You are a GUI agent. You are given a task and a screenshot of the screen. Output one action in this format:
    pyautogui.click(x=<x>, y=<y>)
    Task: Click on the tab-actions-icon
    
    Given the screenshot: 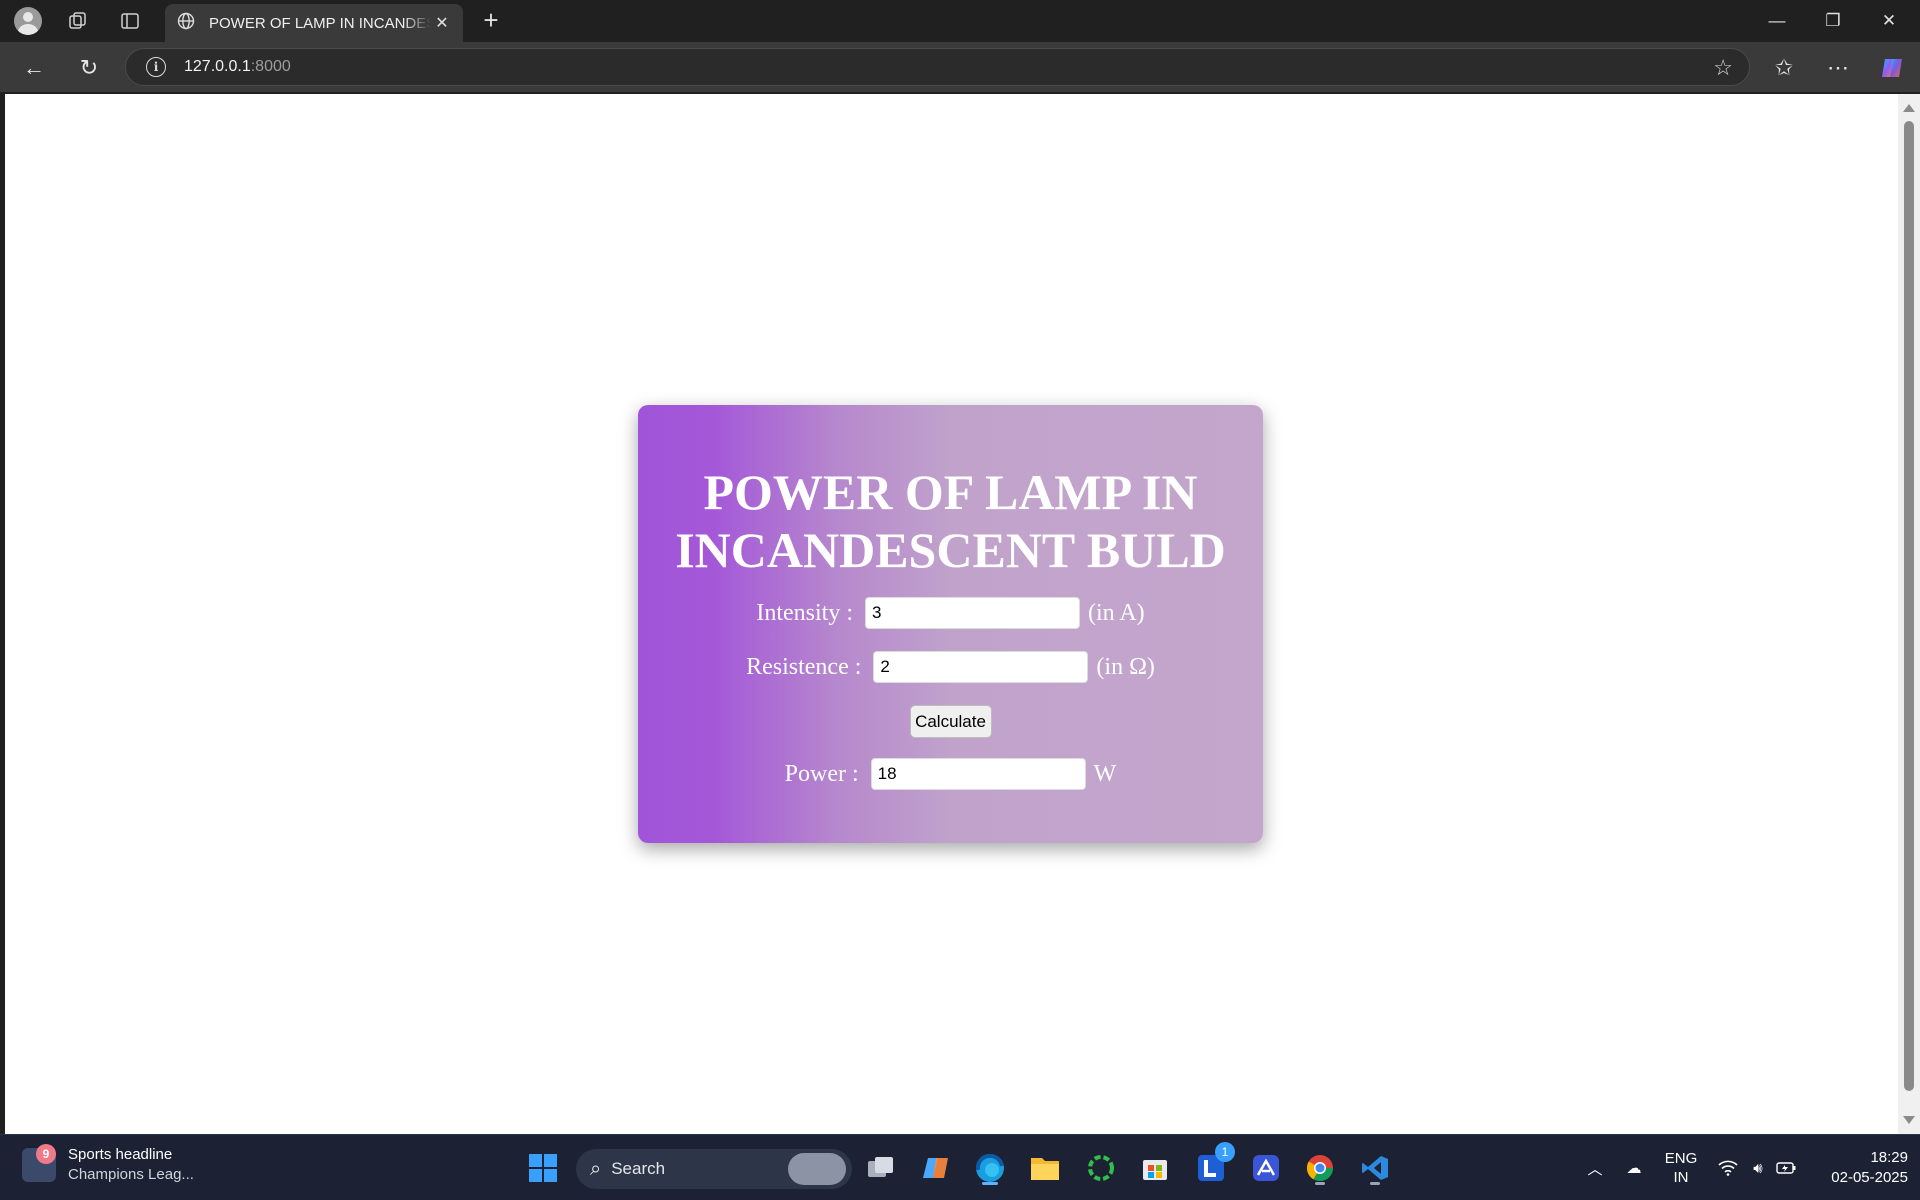 What is the action you would take?
    pyautogui.click(x=130, y=21)
    